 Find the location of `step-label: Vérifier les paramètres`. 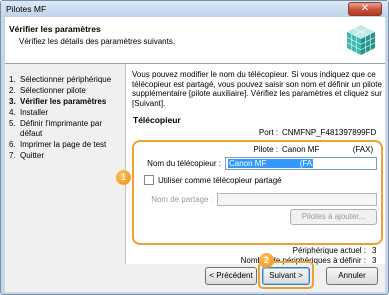

step-label: Vérifier les paramètres is located at coordinates (63, 101).